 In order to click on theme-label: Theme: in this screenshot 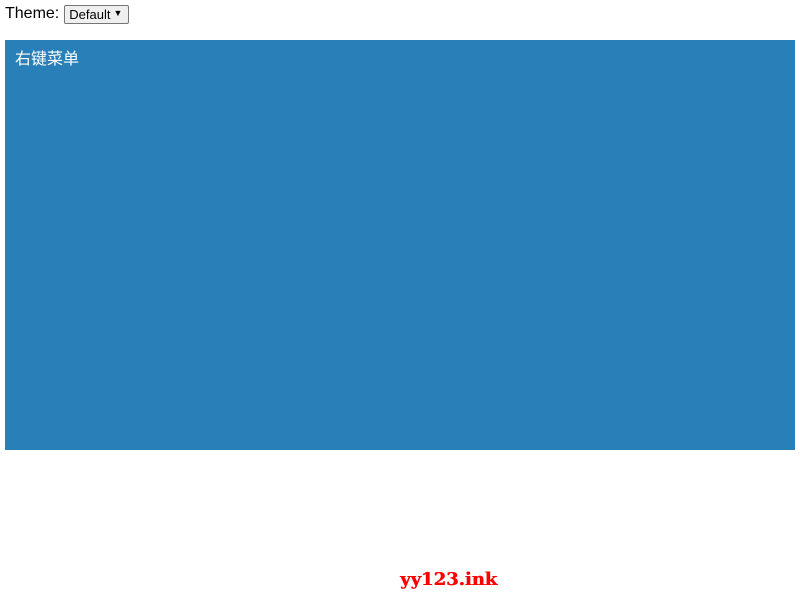, I will do `click(32, 13)`.